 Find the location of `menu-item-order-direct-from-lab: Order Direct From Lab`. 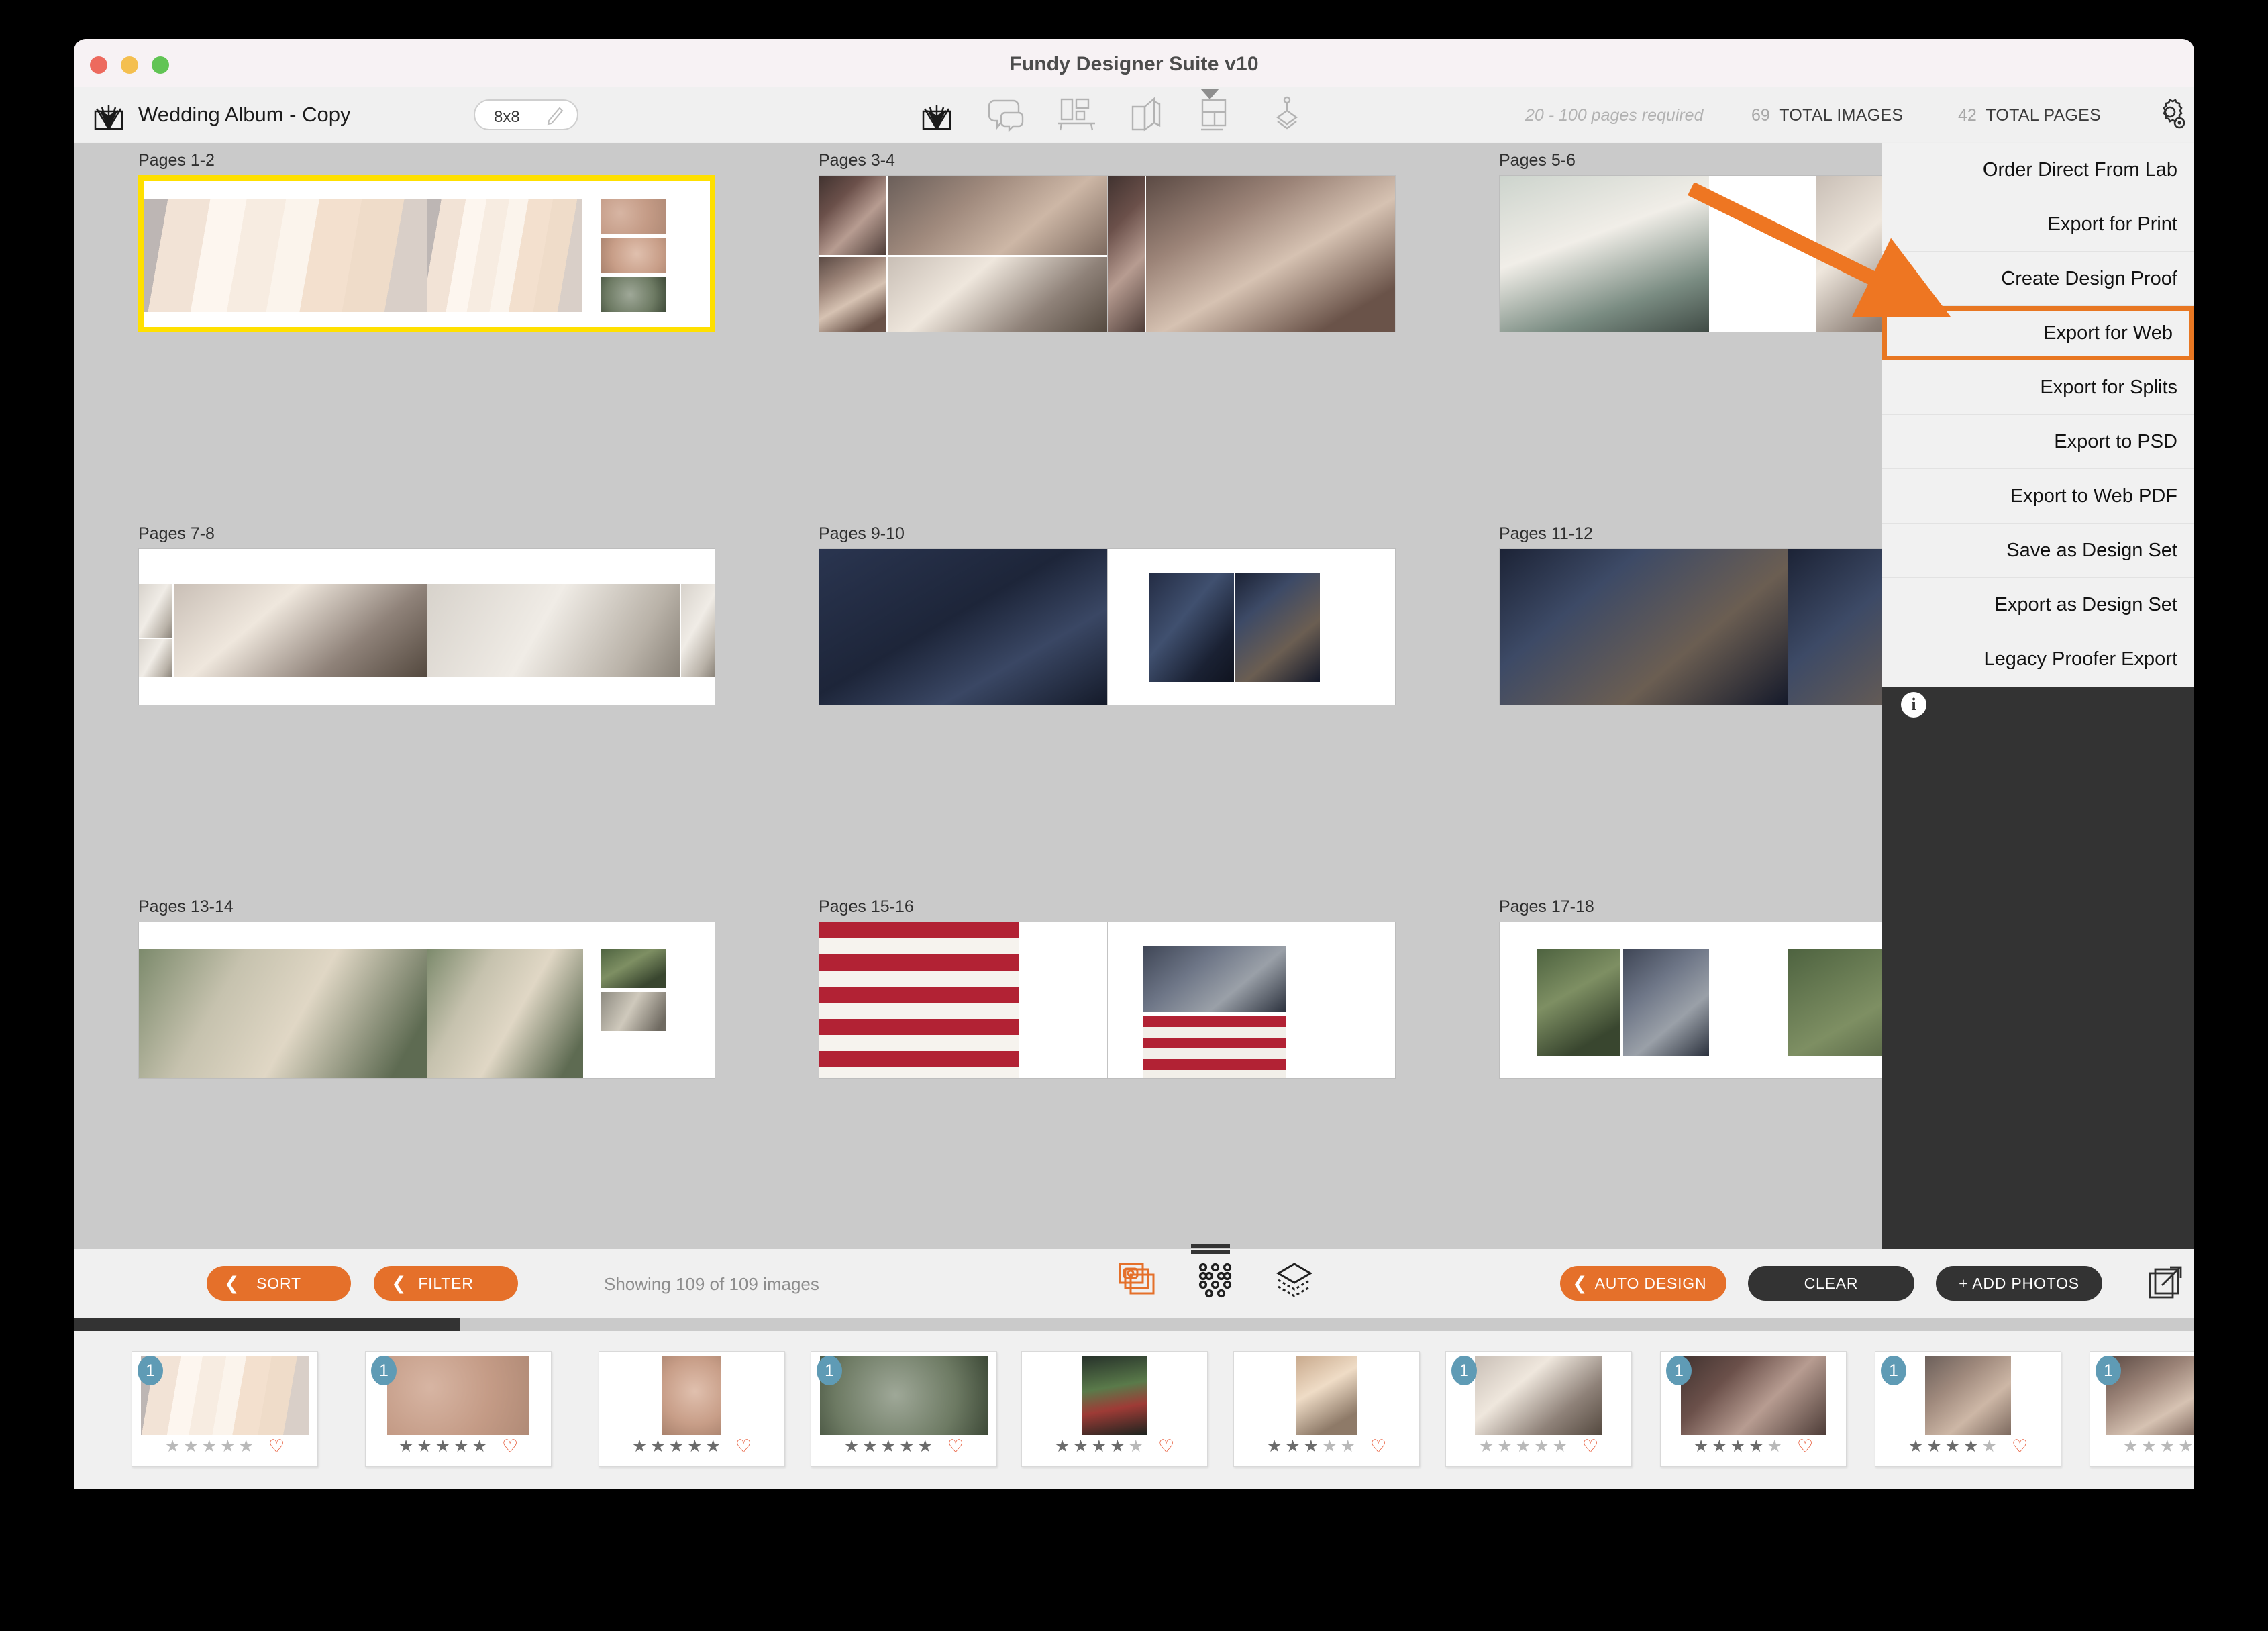

menu-item-order-direct-from-lab: Order Direct From Lab is located at coordinates (2038, 170).